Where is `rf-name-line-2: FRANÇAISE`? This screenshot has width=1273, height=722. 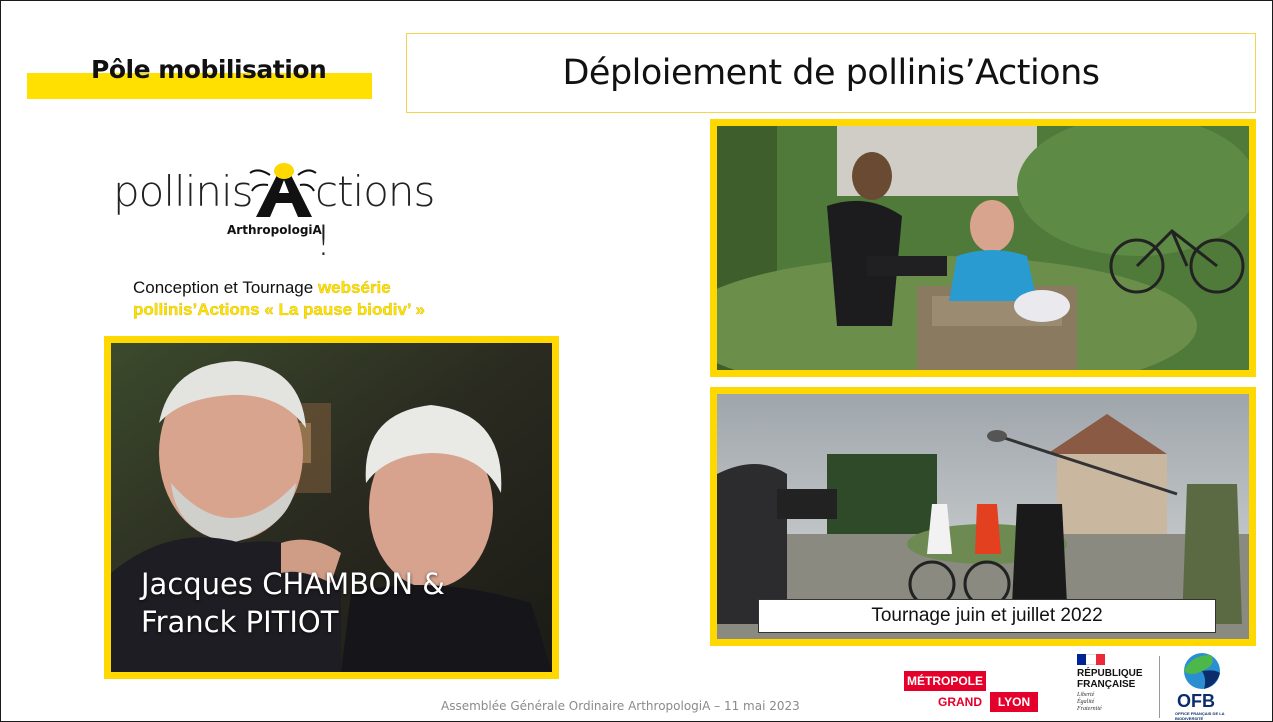 rf-name-line-2: FRANÇAISE is located at coordinates (1106, 684).